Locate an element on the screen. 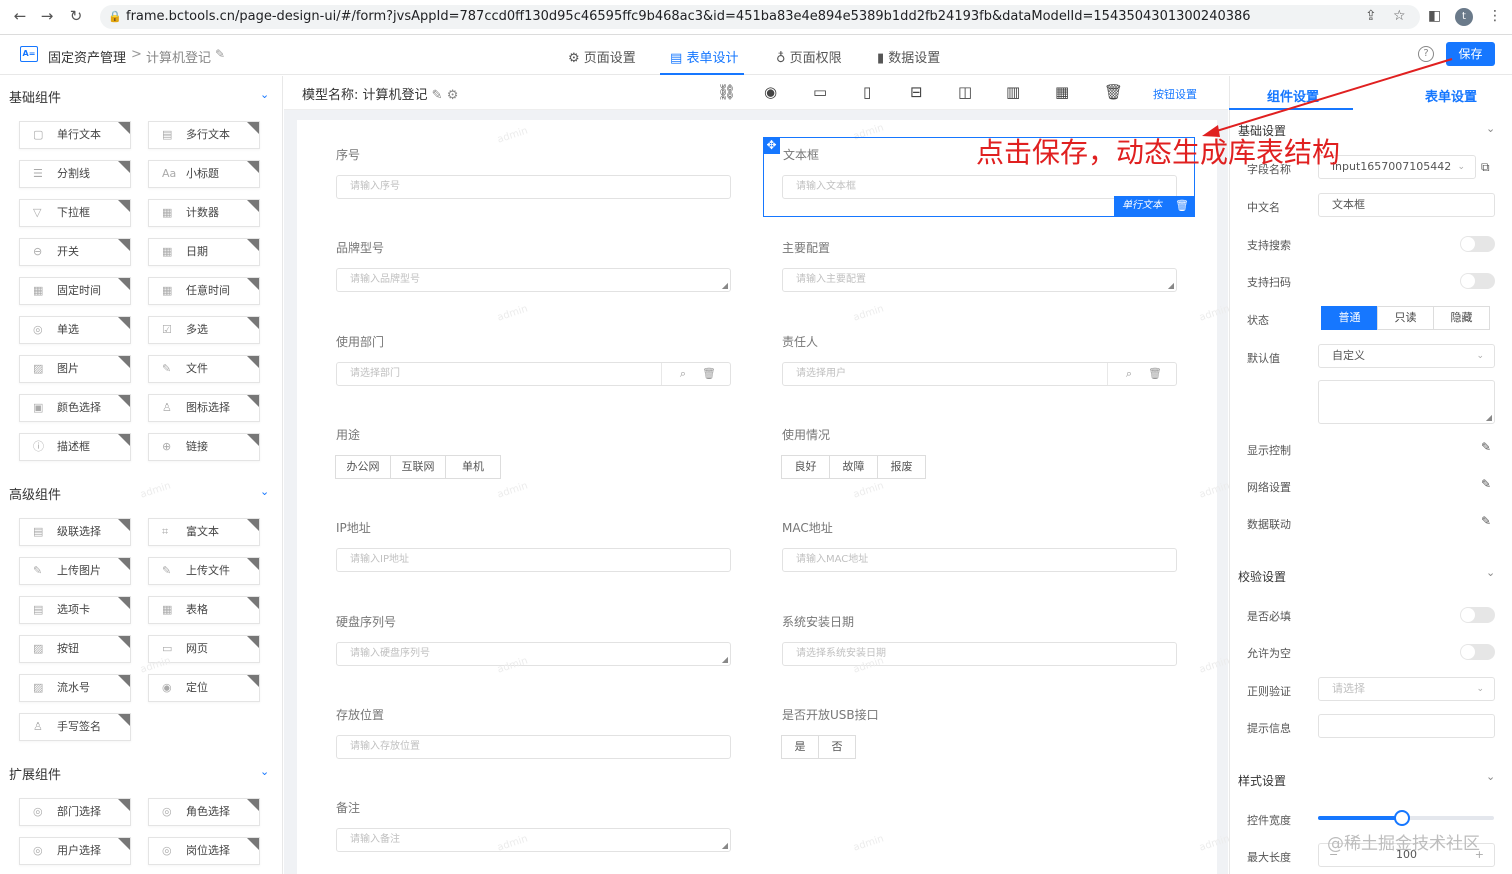 The height and width of the screenshot is (874, 1512). component-item: ✎ 上传图片 is located at coordinates (75, 571).